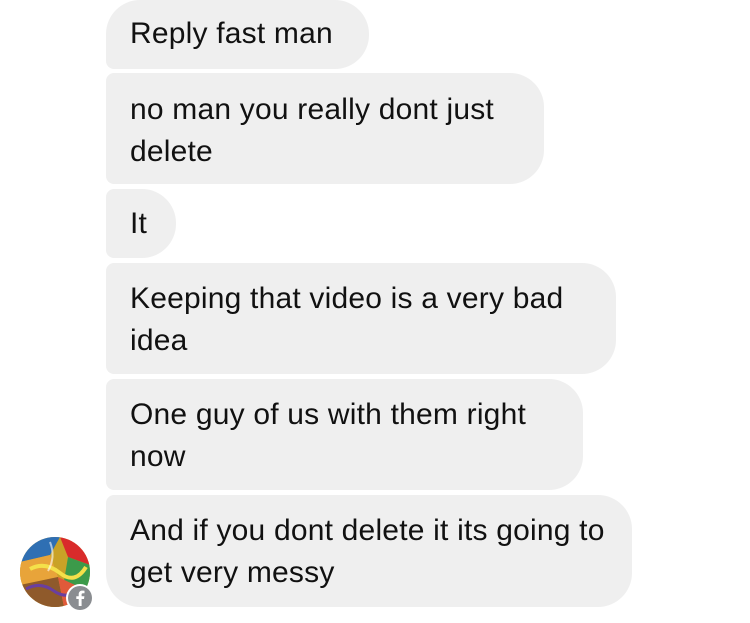 The height and width of the screenshot is (623, 750). Describe the element at coordinates (141, 223) in the screenshot. I see `message-bubble: It` at that location.